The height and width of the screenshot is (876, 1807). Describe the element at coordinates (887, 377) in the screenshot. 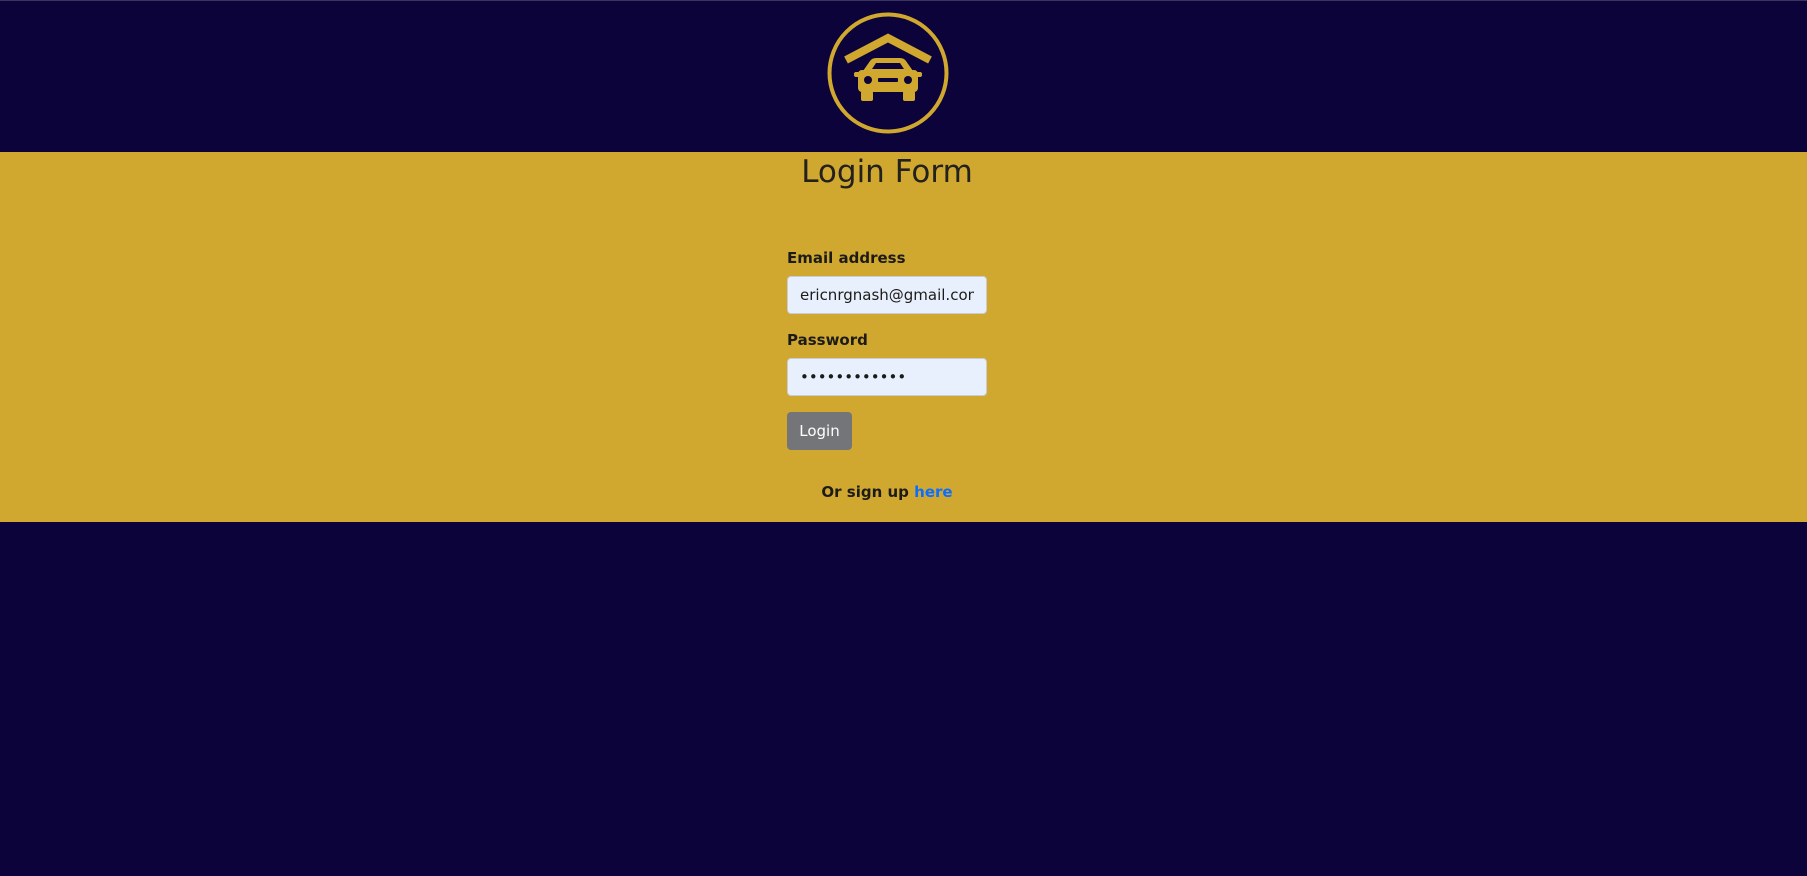

I see `password-field` at that location.